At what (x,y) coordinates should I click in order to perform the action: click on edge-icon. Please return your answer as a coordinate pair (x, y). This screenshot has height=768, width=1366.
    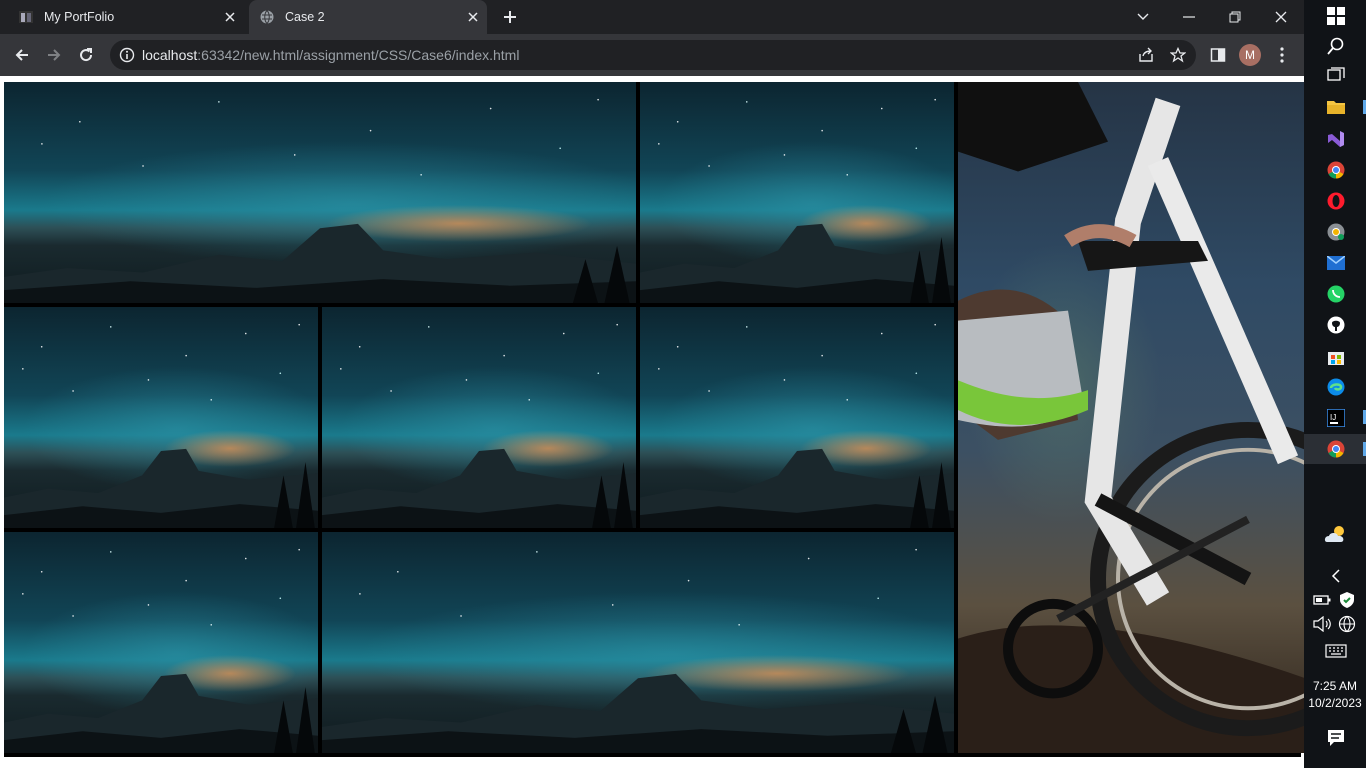
    Looking at the image, I should click on (1336, 387).